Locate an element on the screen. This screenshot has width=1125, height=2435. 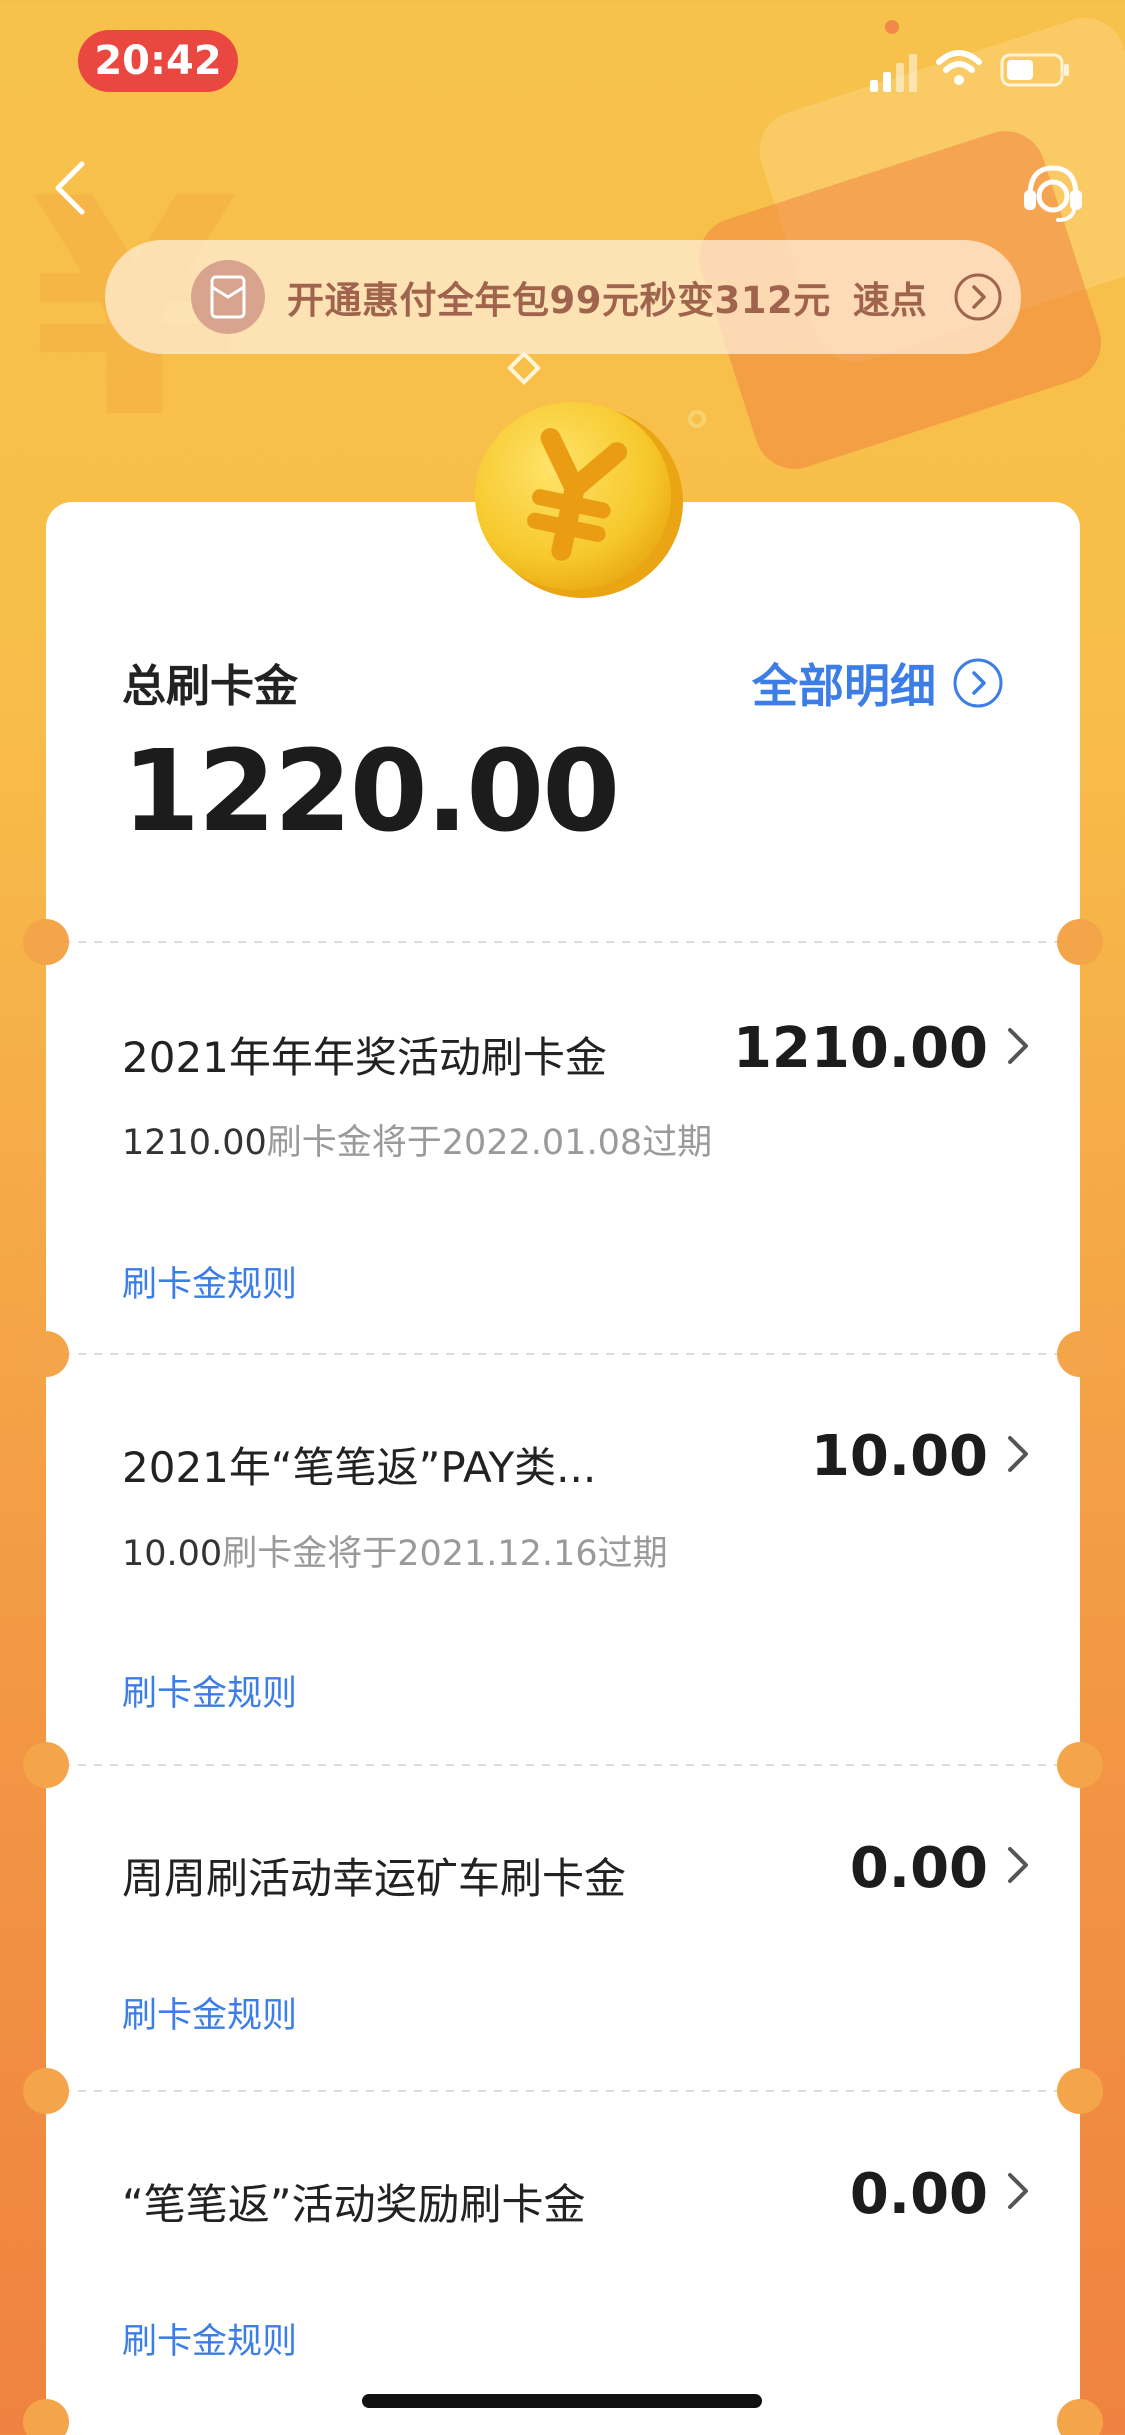
all-details-link: 全部明细 is located at coordinates (878, 683).